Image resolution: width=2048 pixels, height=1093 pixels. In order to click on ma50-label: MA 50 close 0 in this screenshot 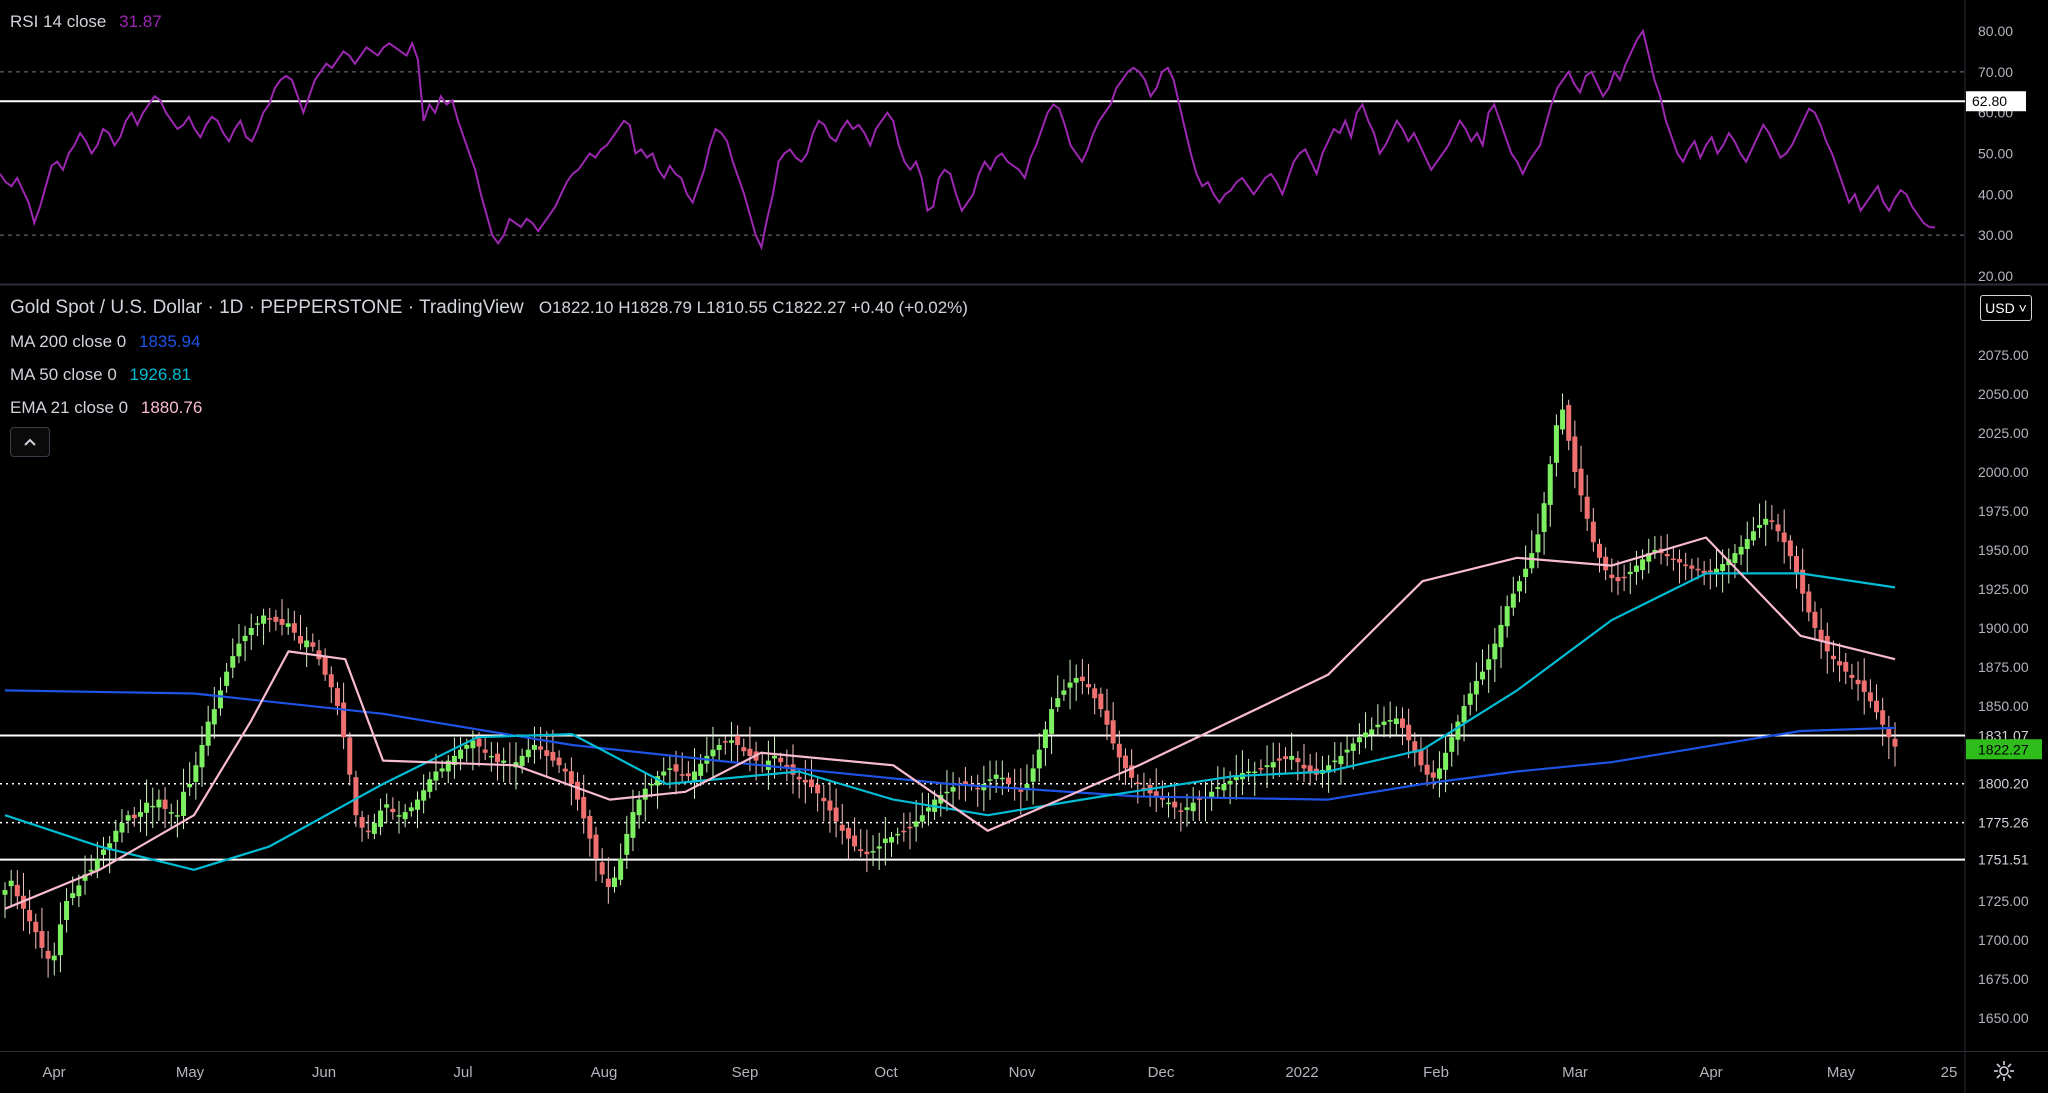, I will do `click(63, 374)`.